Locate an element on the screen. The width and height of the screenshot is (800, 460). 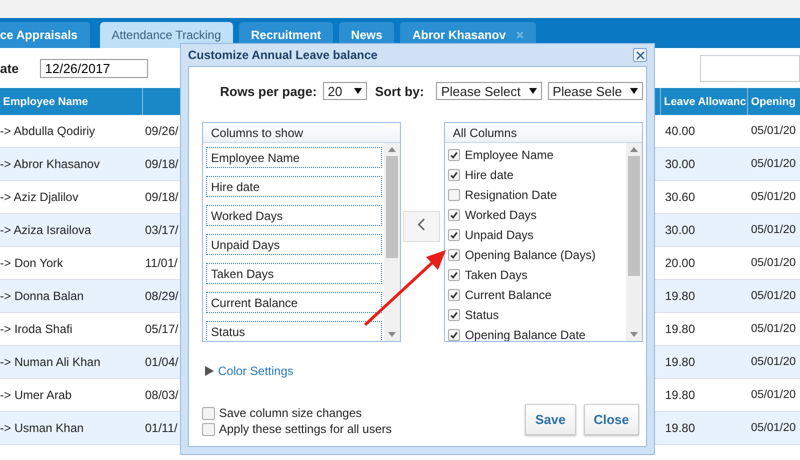
save-button: Save is located at coordinates (550, 419).